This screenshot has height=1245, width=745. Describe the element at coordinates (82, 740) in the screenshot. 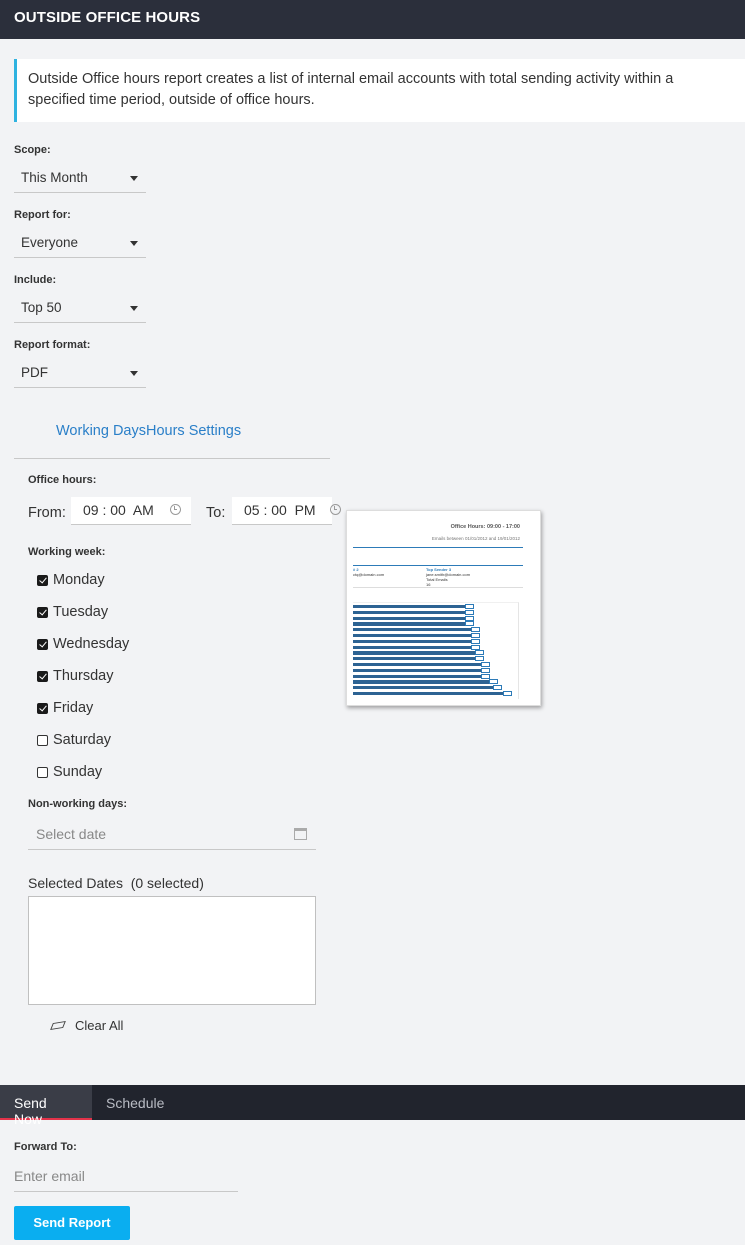

I see `day-label: Saturday` at that location.